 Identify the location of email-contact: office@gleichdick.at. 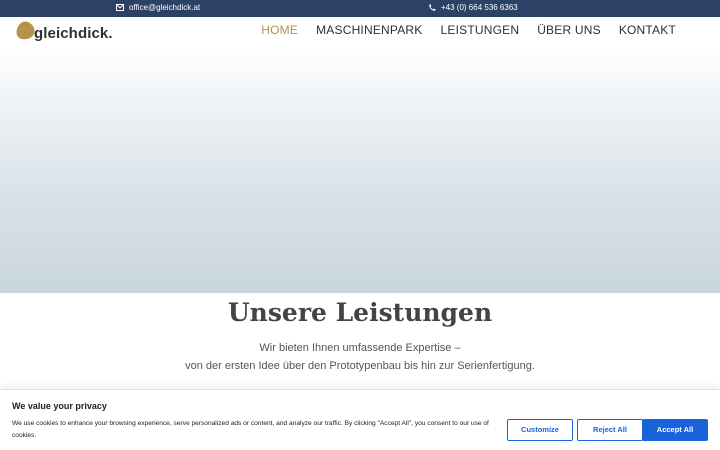
(158, 7).